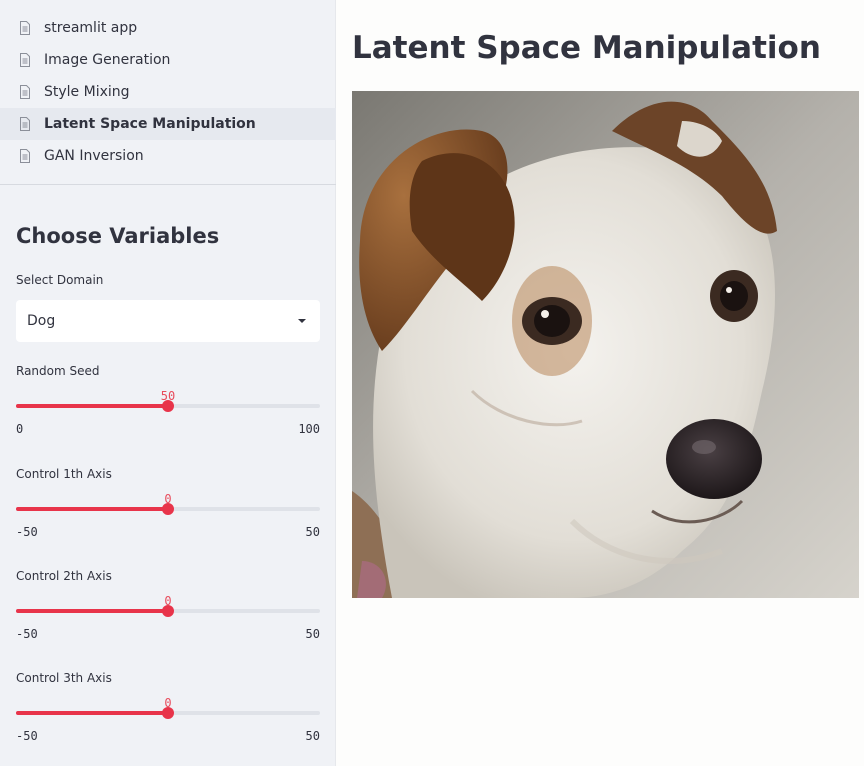 The height and width of the screenshot is (766, 864). Describe the element at coordinates (168, 624) in the screenshot. I see `control-axis-2-slider: 0 -50 50` at that location.